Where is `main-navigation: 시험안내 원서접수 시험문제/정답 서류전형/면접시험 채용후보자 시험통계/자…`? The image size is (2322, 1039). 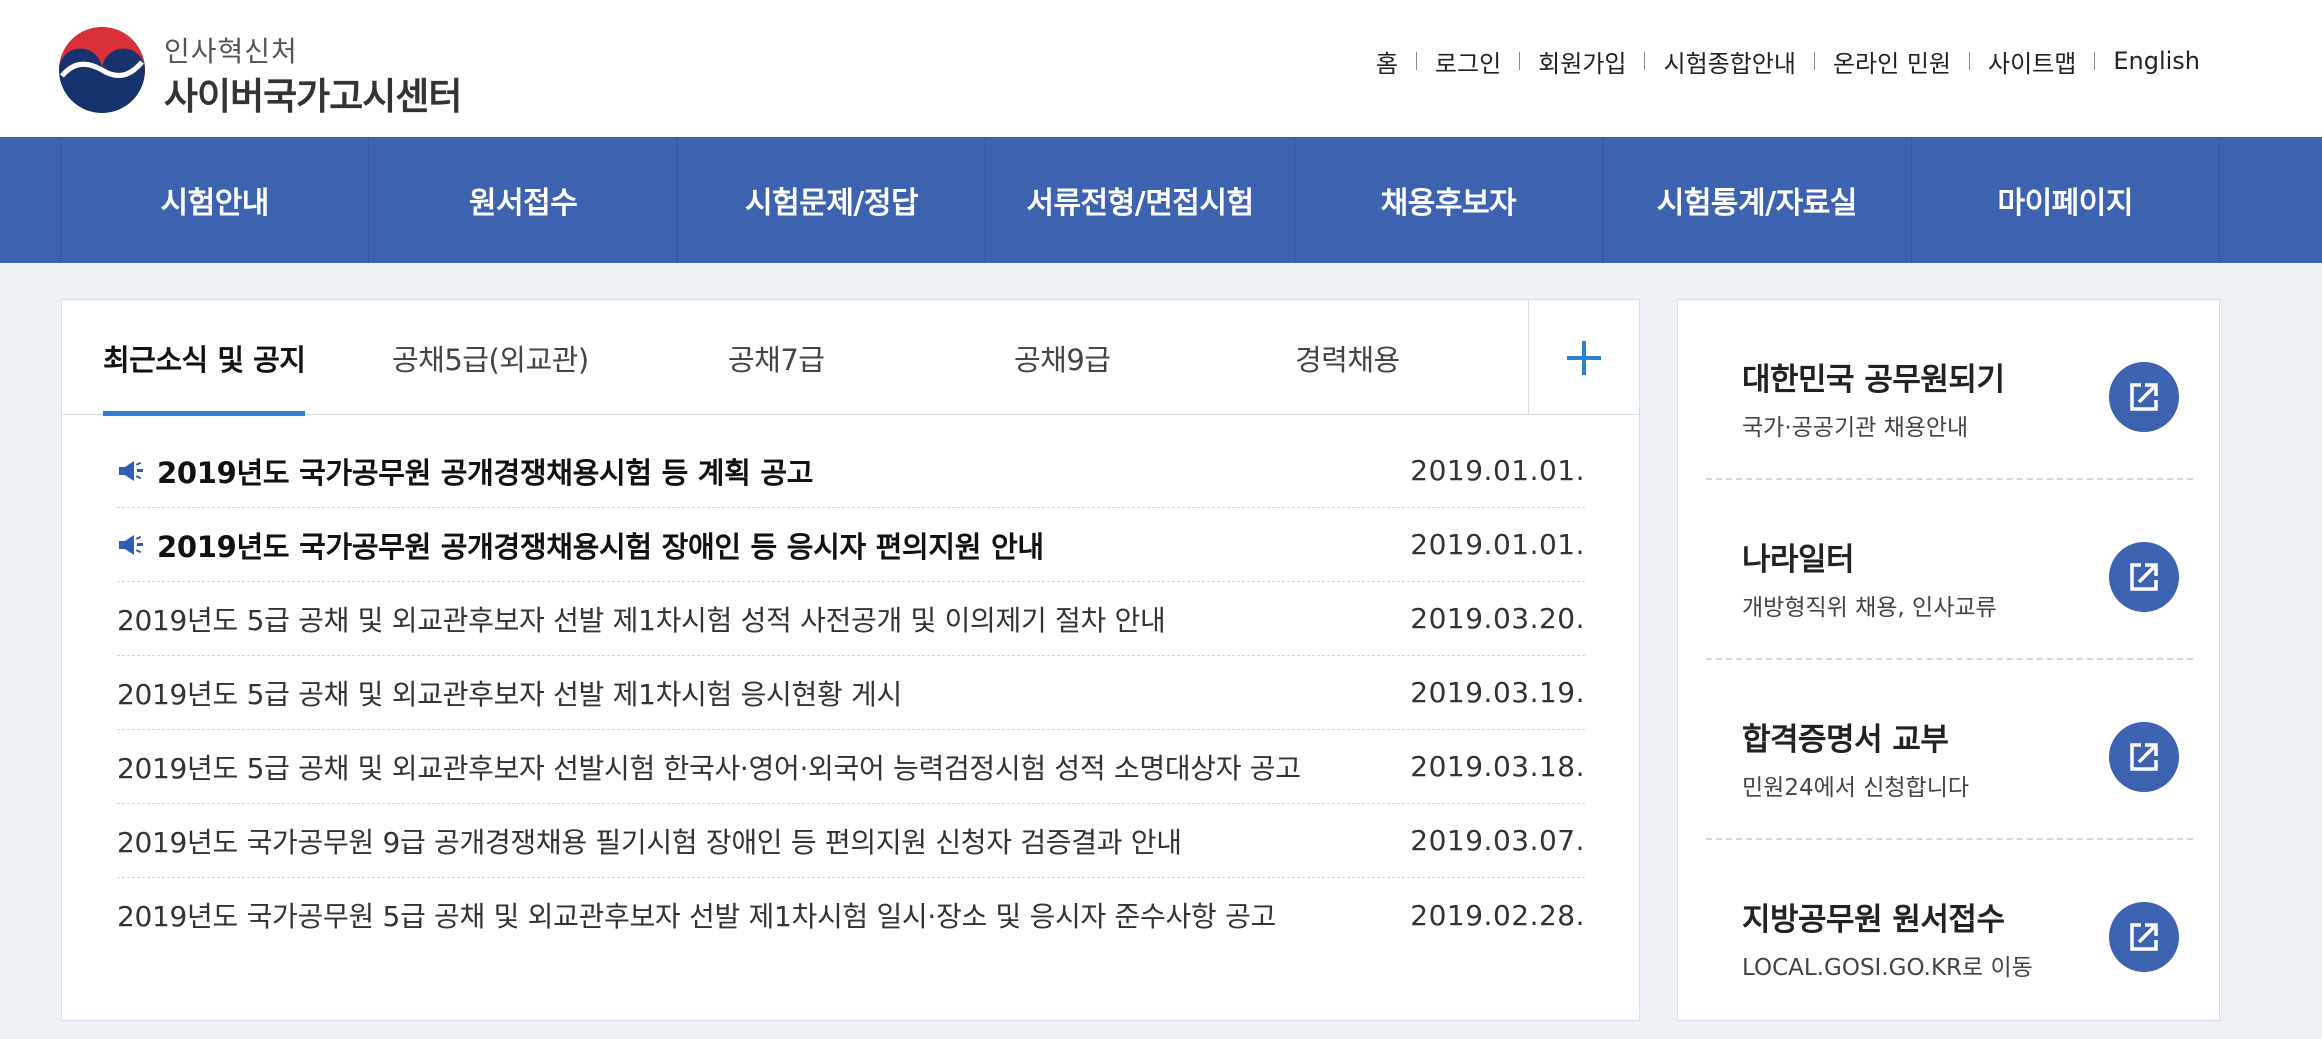
main-navigation: 시험안내 원서접수 시험문제/정답 서류전형/면접시험 채용후보자 시험통계/자… is located at coordinates (1161, 200).